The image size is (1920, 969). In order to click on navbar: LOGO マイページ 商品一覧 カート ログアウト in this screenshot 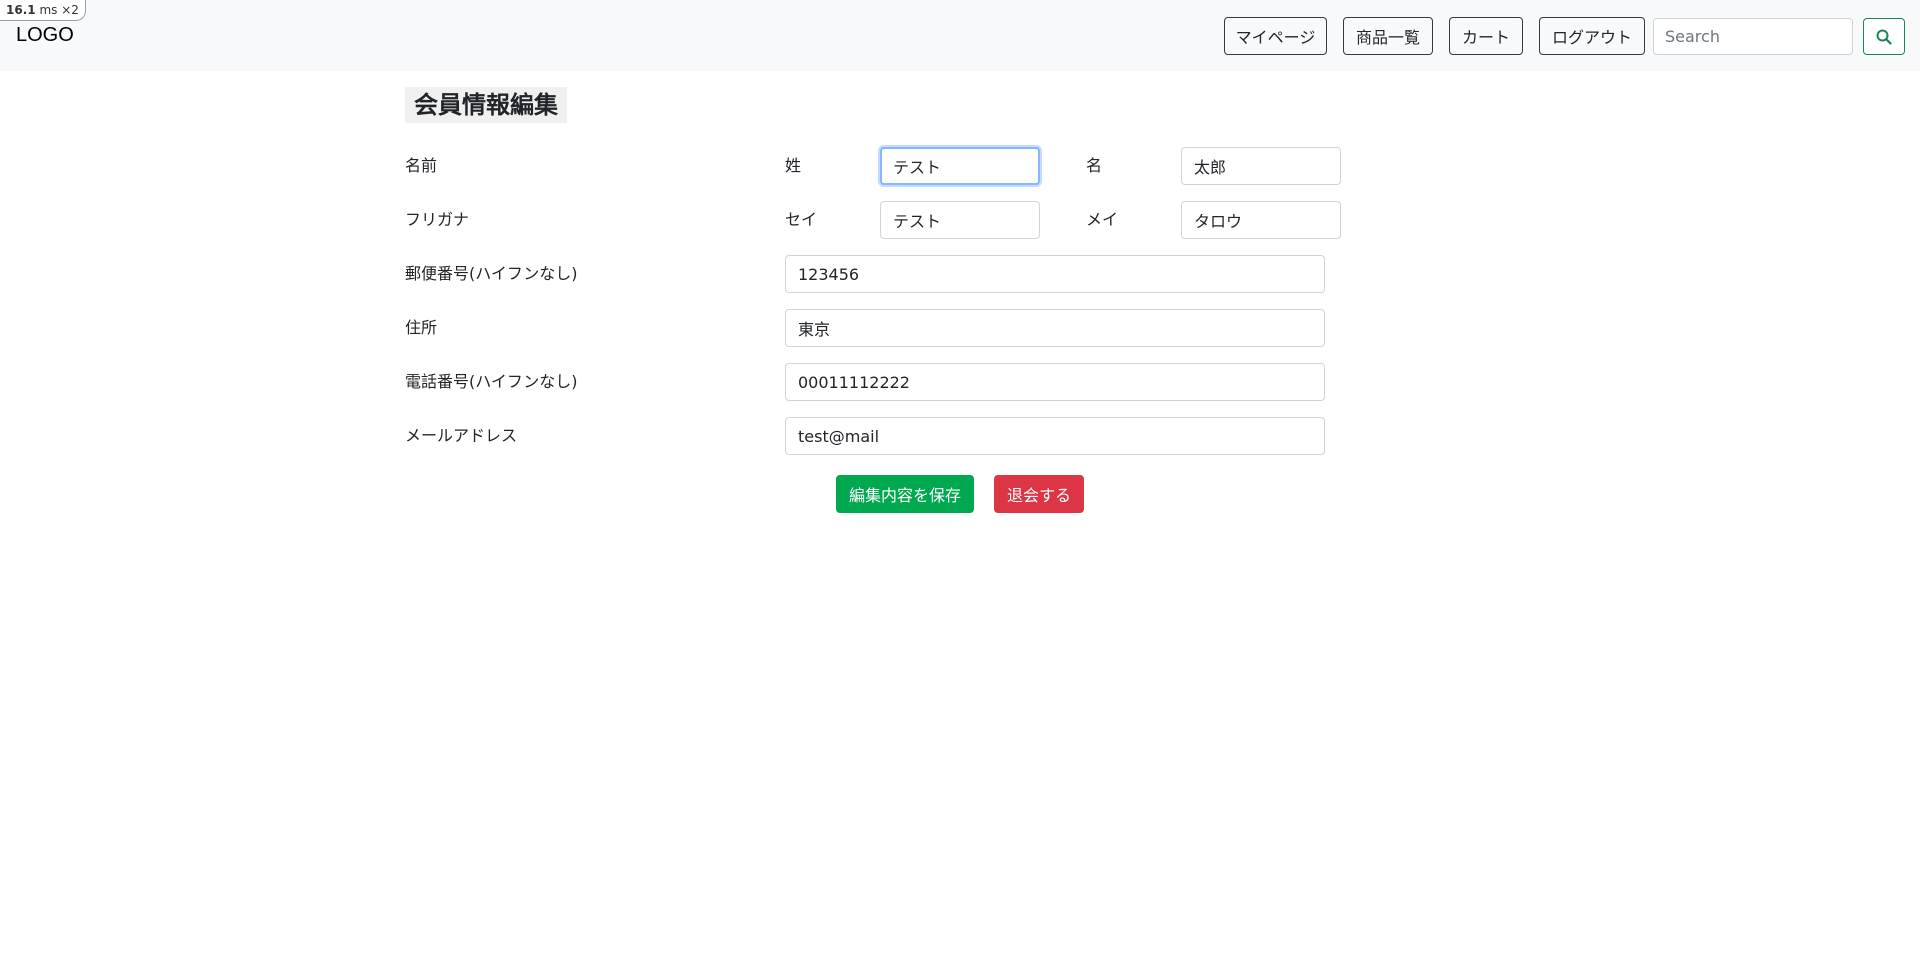, I will do `click(960, 35)`.